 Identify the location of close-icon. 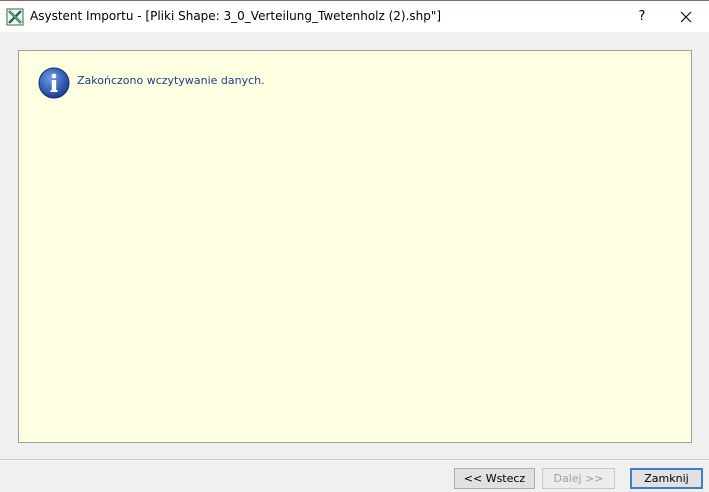
(686, 17).